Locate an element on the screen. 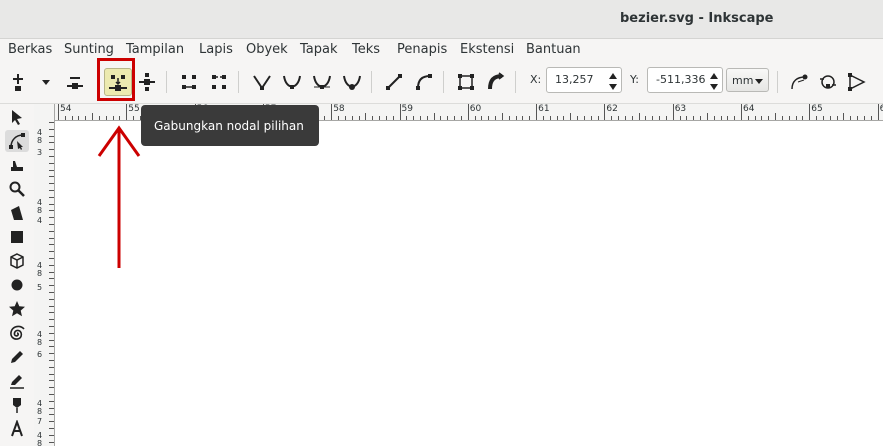 The height and width of the screenshot is (448, 883). box3d-tool is located at coordinates (17, 261).